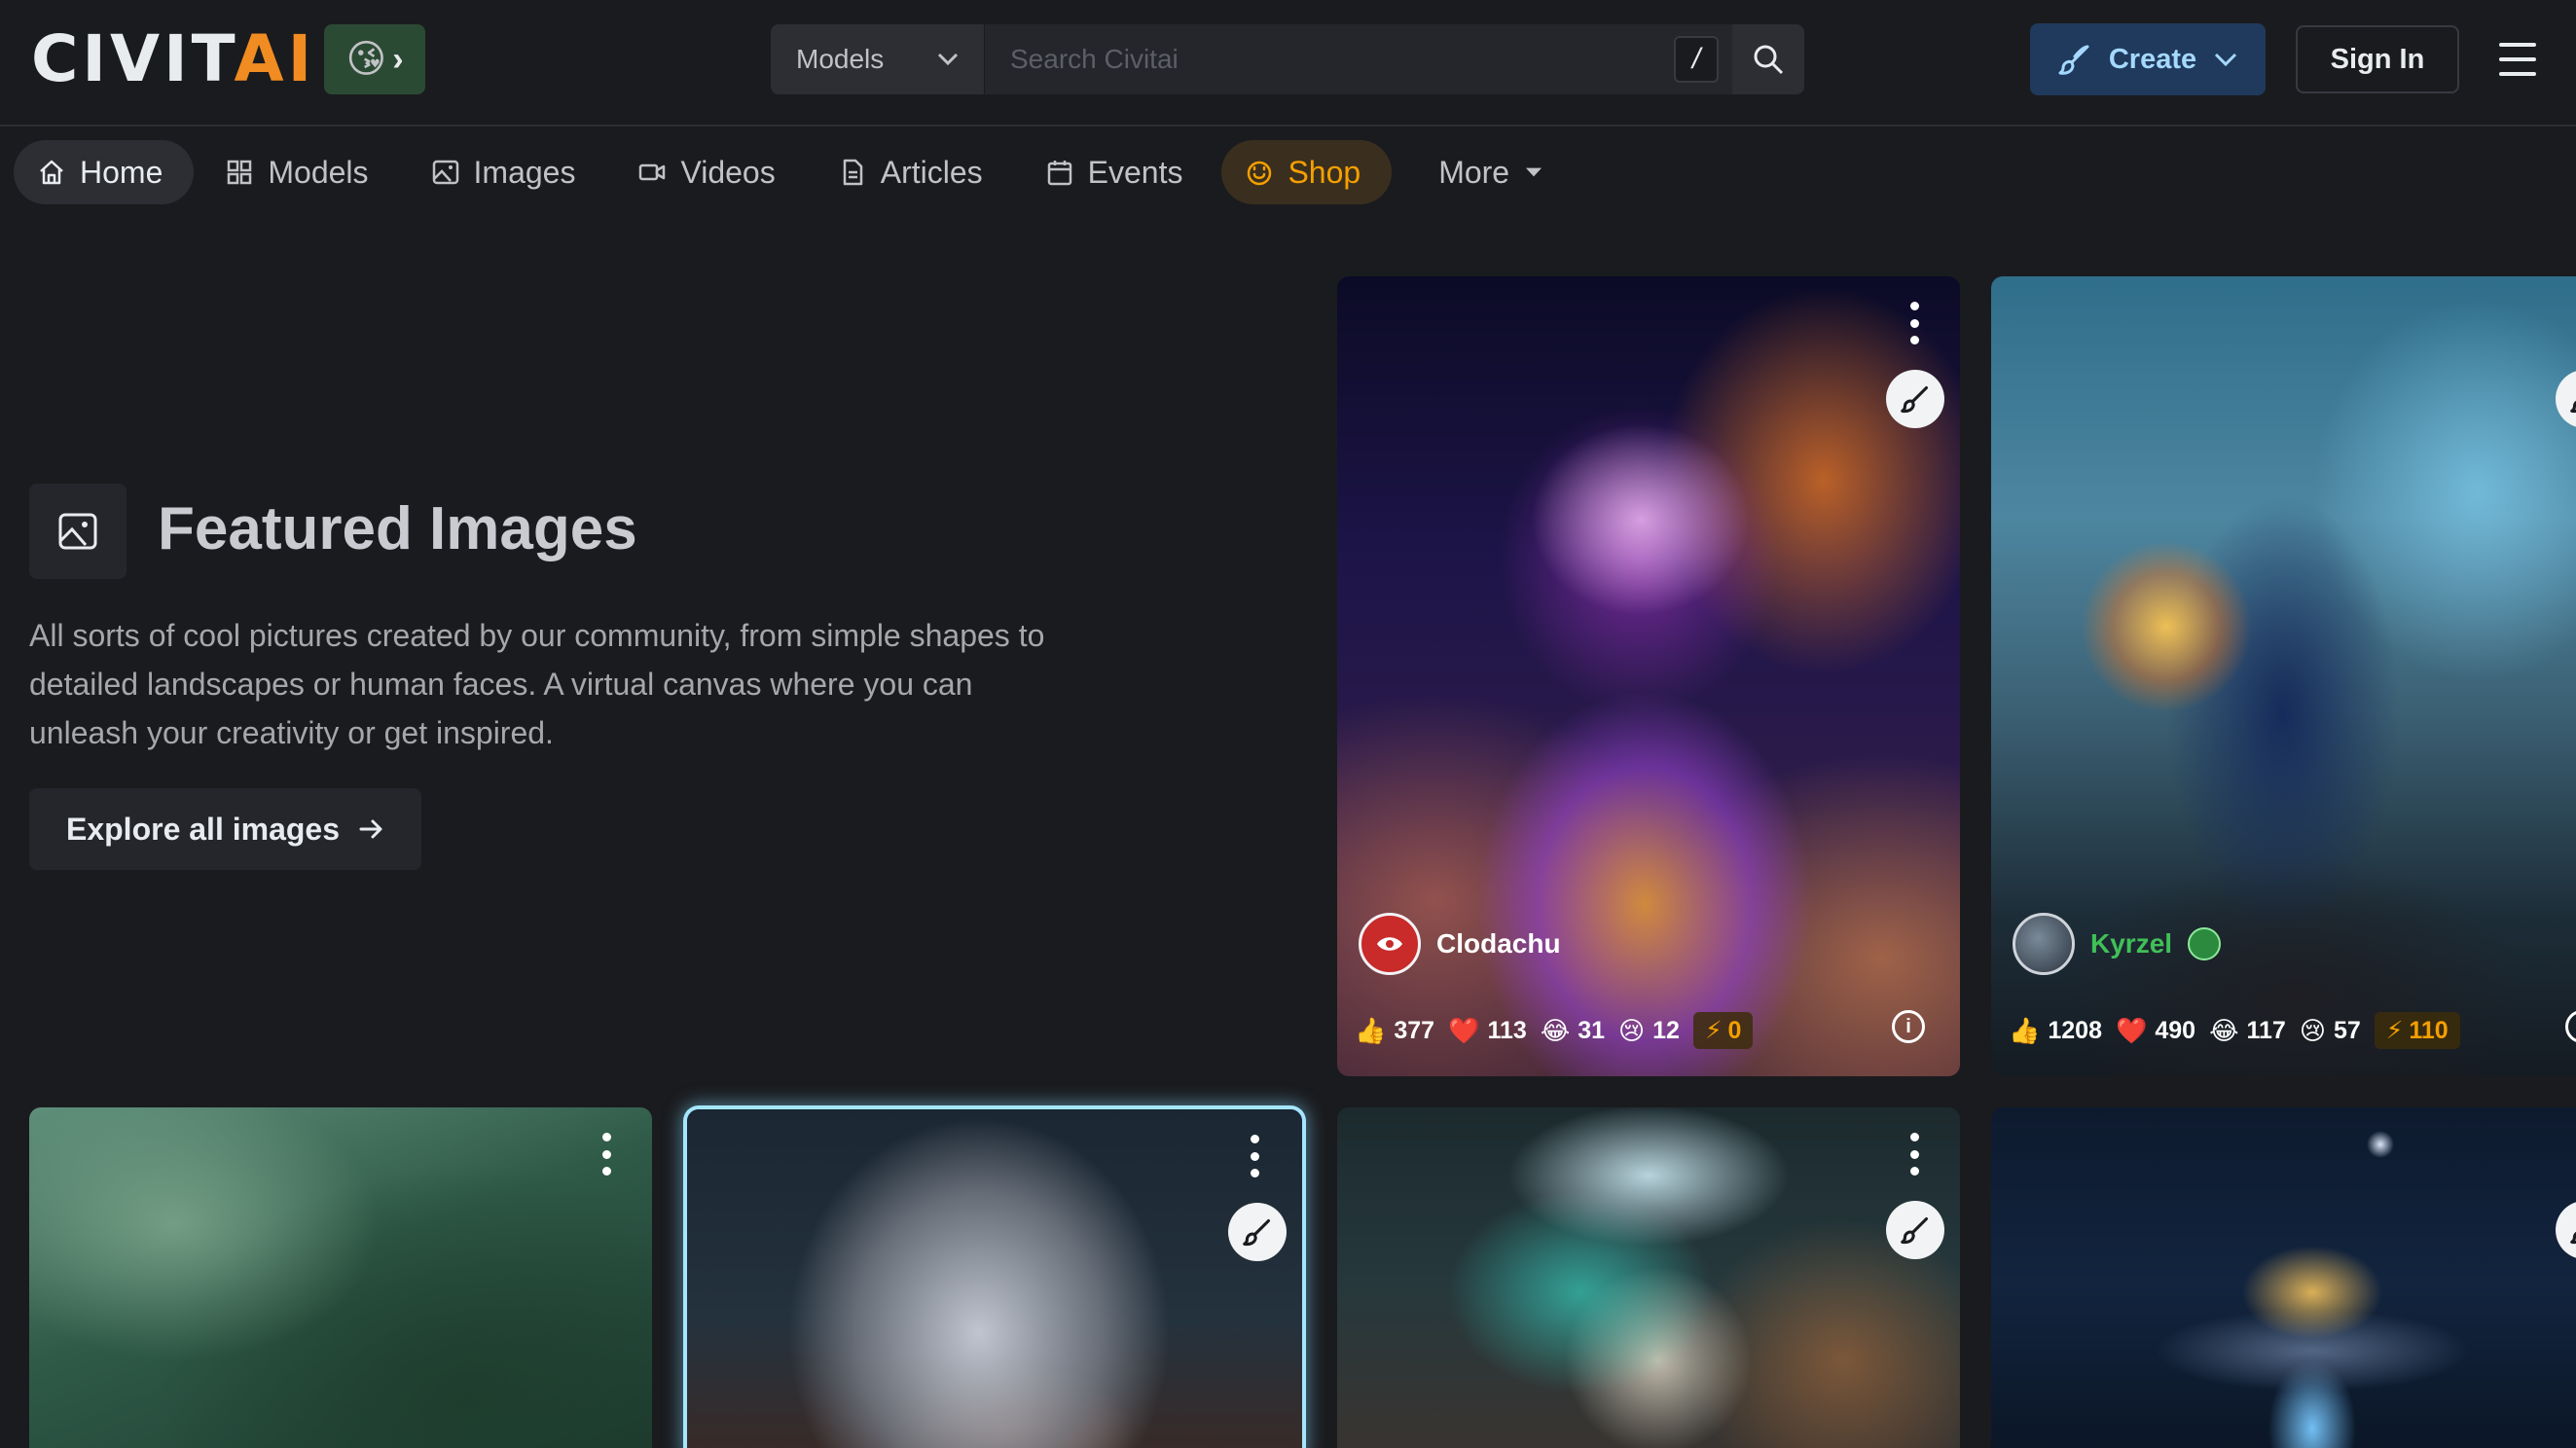 This screenshot has height=1448, width=2576. I want to click on brush-icon, so click(2073, 60).